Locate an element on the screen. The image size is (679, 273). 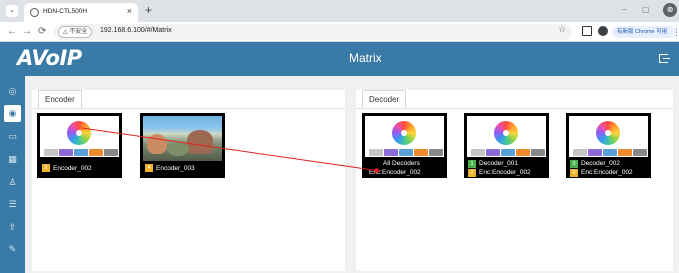
logout-icon is located at coordinates (664, 58).